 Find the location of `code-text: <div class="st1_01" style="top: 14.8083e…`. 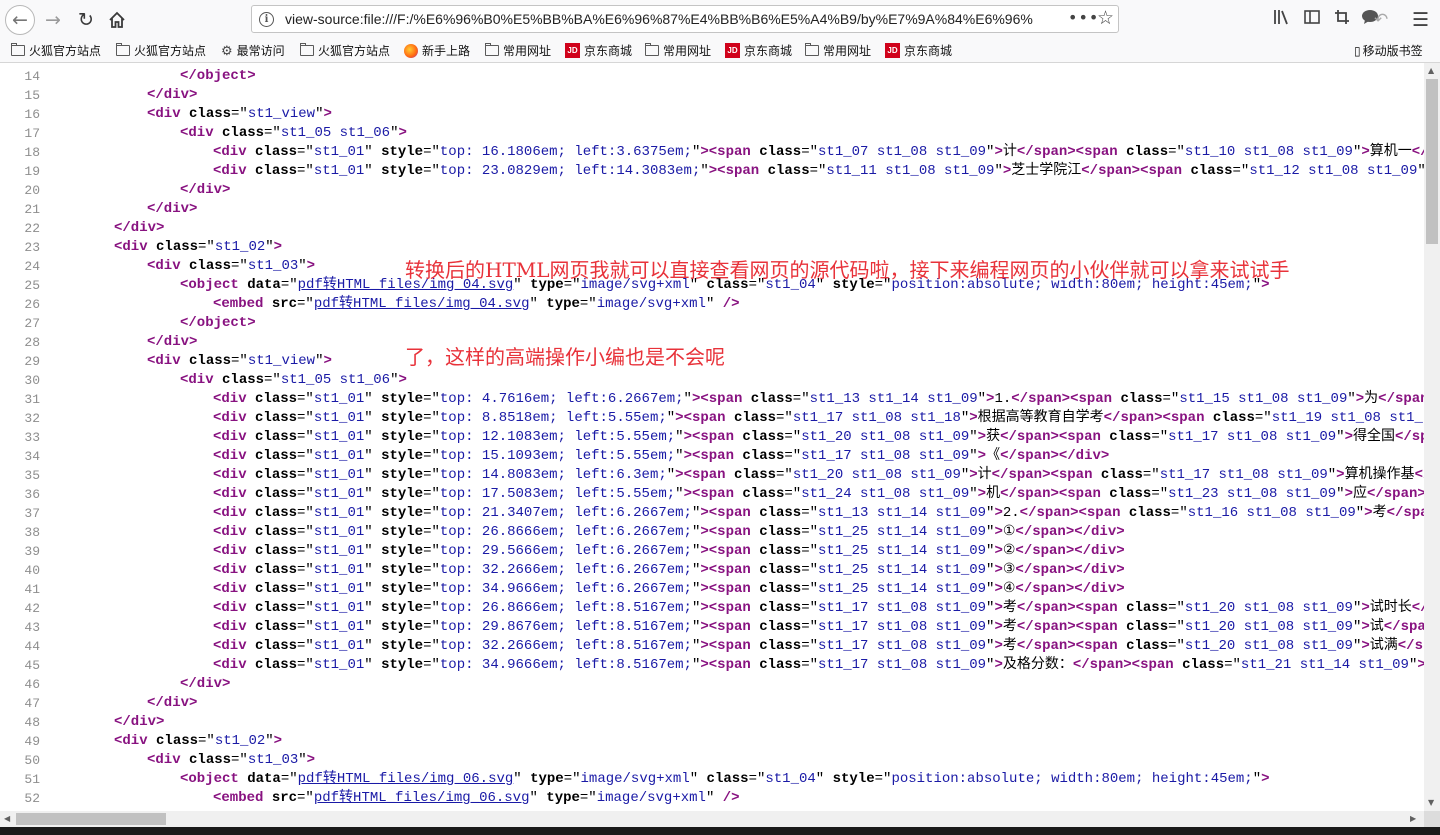

code-text: <div class="st1_01" style="top: 14.8083e… is located at coordinates (818, 475).